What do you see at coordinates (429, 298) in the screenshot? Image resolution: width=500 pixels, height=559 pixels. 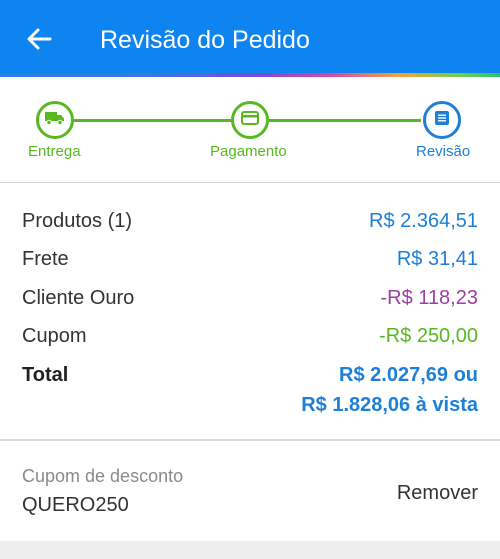 I see `summary-value-cliente-ouro: -R$ 118,23` at bounding box center [429, 298].